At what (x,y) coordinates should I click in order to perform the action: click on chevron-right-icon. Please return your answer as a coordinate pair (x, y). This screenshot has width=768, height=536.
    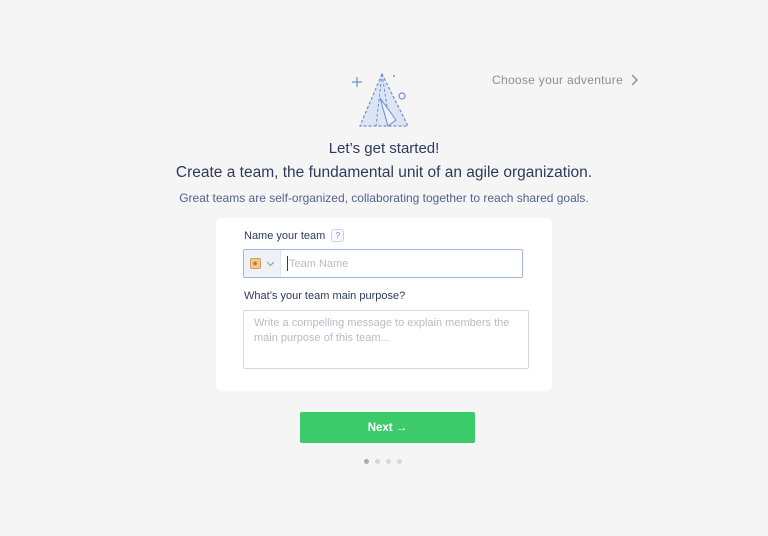
    Looking at the image, I should click on (635, 80).